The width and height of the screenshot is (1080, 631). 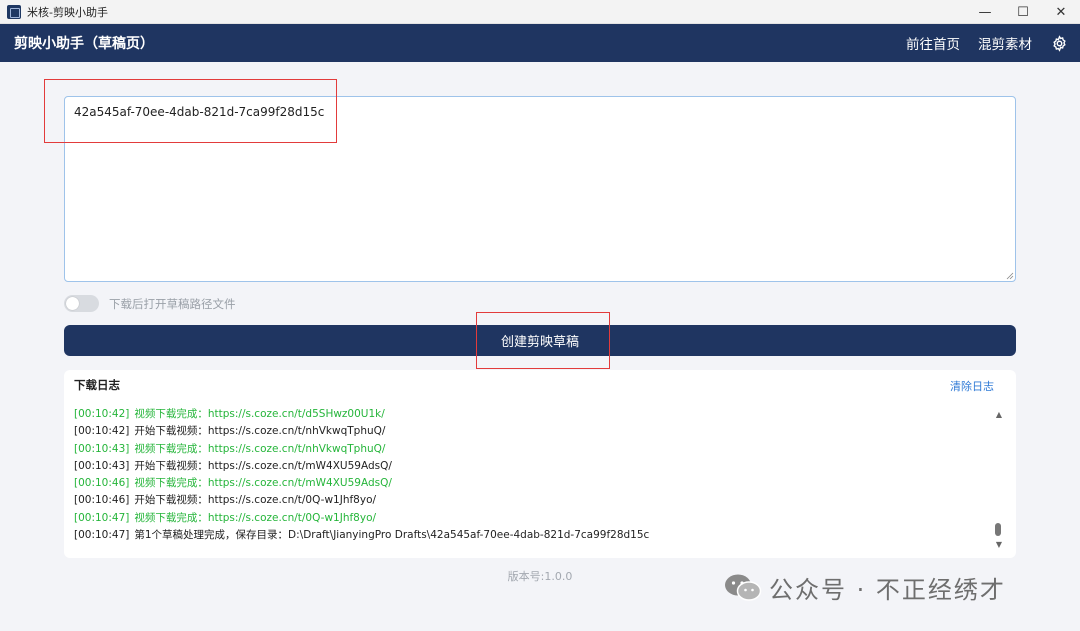 What do you see at coordinates (97, 385) in the screenshot?
I see `log-title: 下载日志` at bounding box center [97, 385].